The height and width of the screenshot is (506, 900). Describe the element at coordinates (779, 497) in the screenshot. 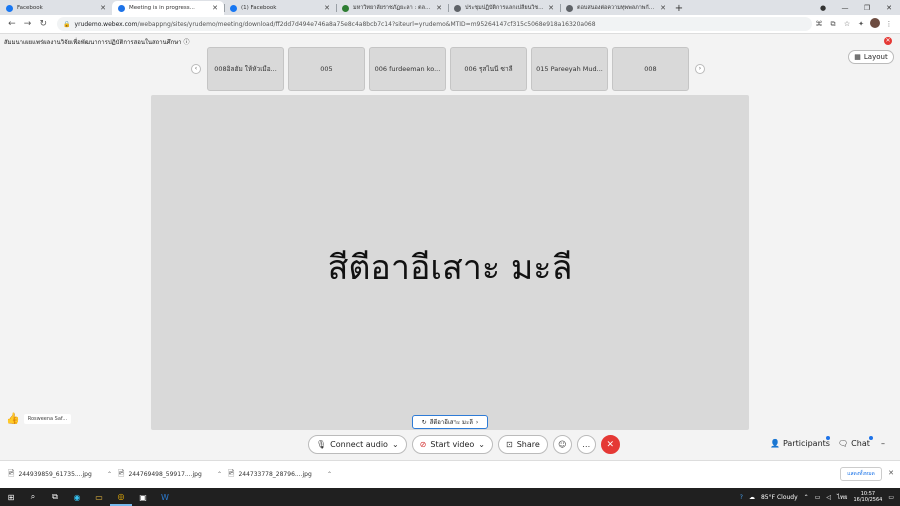

I see `weather-label: 85°F Cloudy` at that location.